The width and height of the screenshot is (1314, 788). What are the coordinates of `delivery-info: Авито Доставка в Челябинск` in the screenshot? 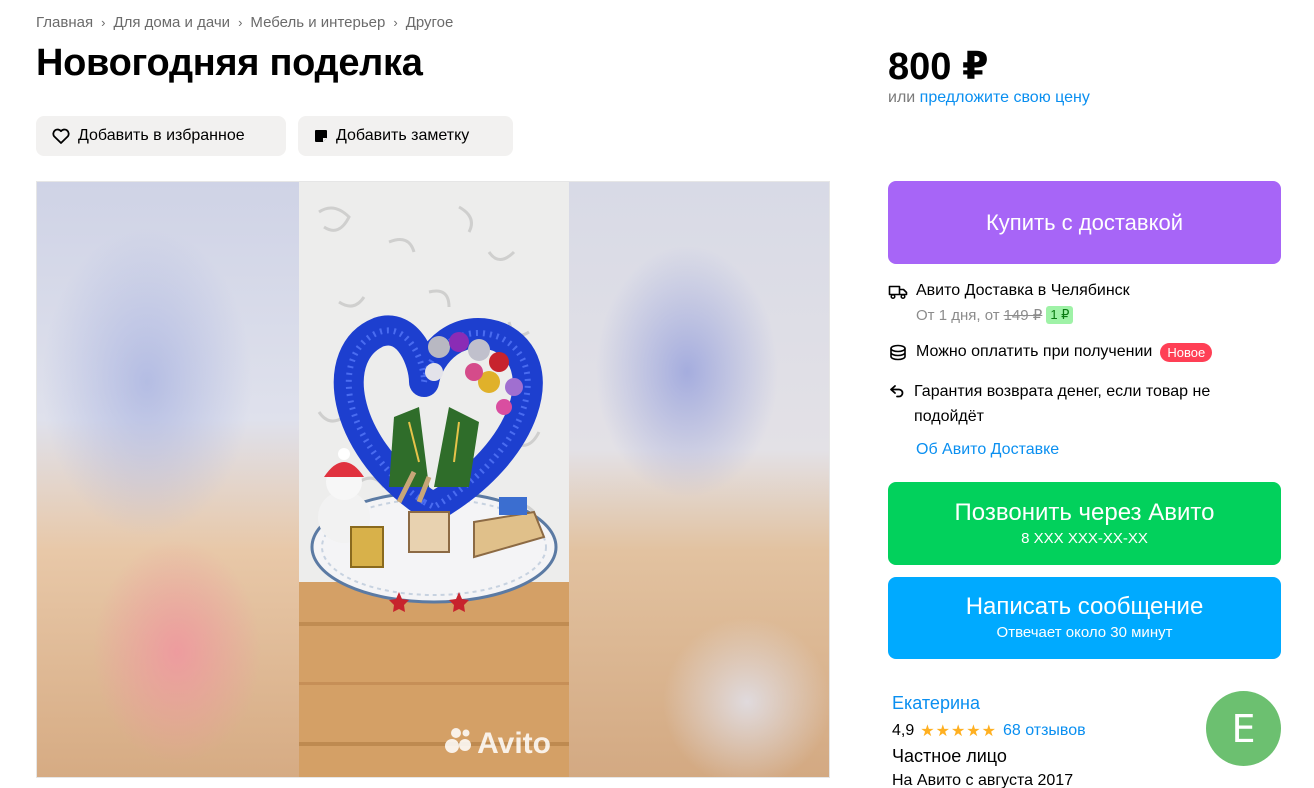 It's located at (1009, 292).